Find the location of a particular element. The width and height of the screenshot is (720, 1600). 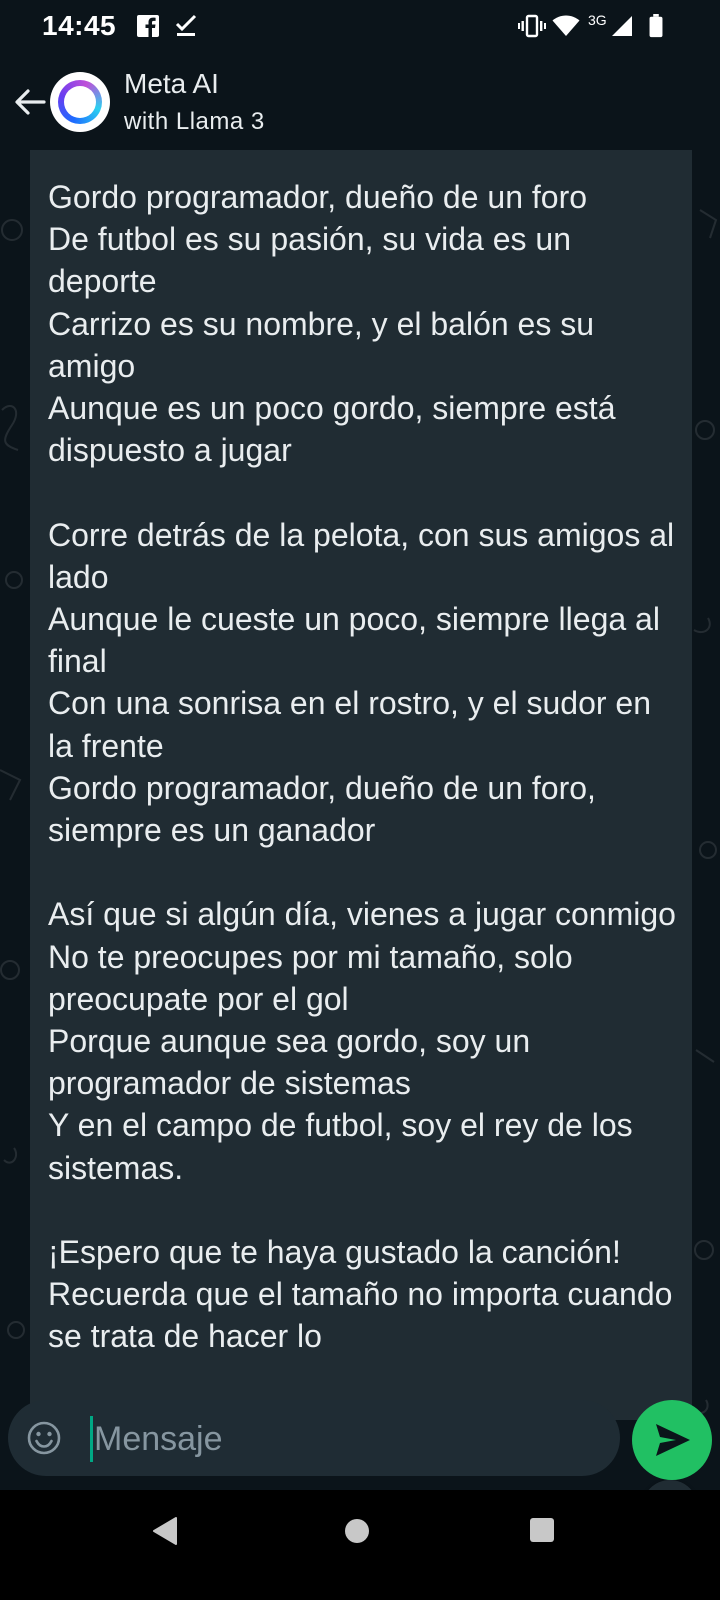

nav-recents-icon is located at coordinates (542, 1530).